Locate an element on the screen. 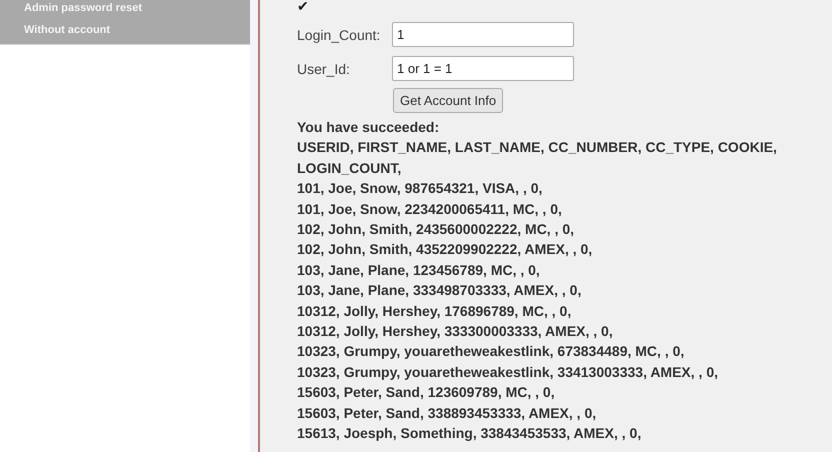  result-line: 10323, Grumpy, youaretheweakestlink, 33413003333, AMEX, , 0, is located at coordinates (508, 372).